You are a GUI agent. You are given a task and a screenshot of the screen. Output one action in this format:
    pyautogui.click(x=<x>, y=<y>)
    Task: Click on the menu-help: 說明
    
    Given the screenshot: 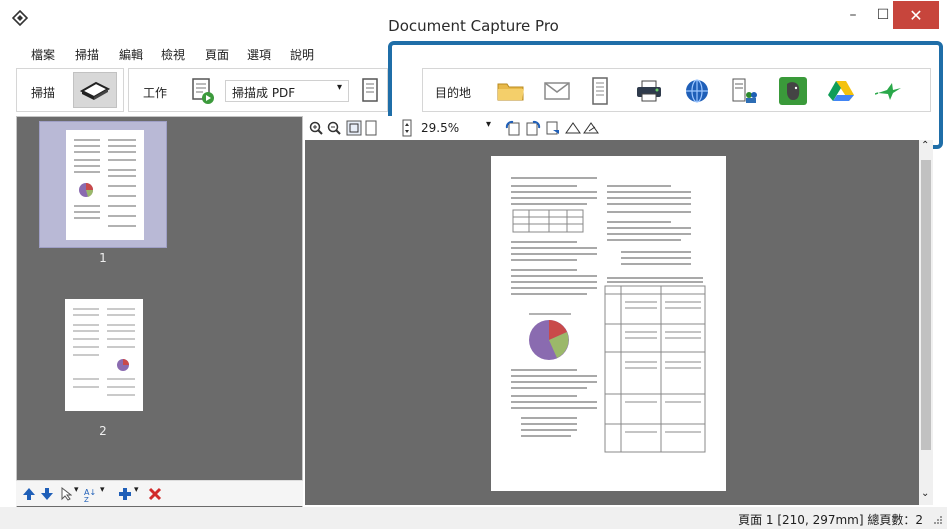 What is the action you would take?
    pyautogui.click(x=302, y=54)
    